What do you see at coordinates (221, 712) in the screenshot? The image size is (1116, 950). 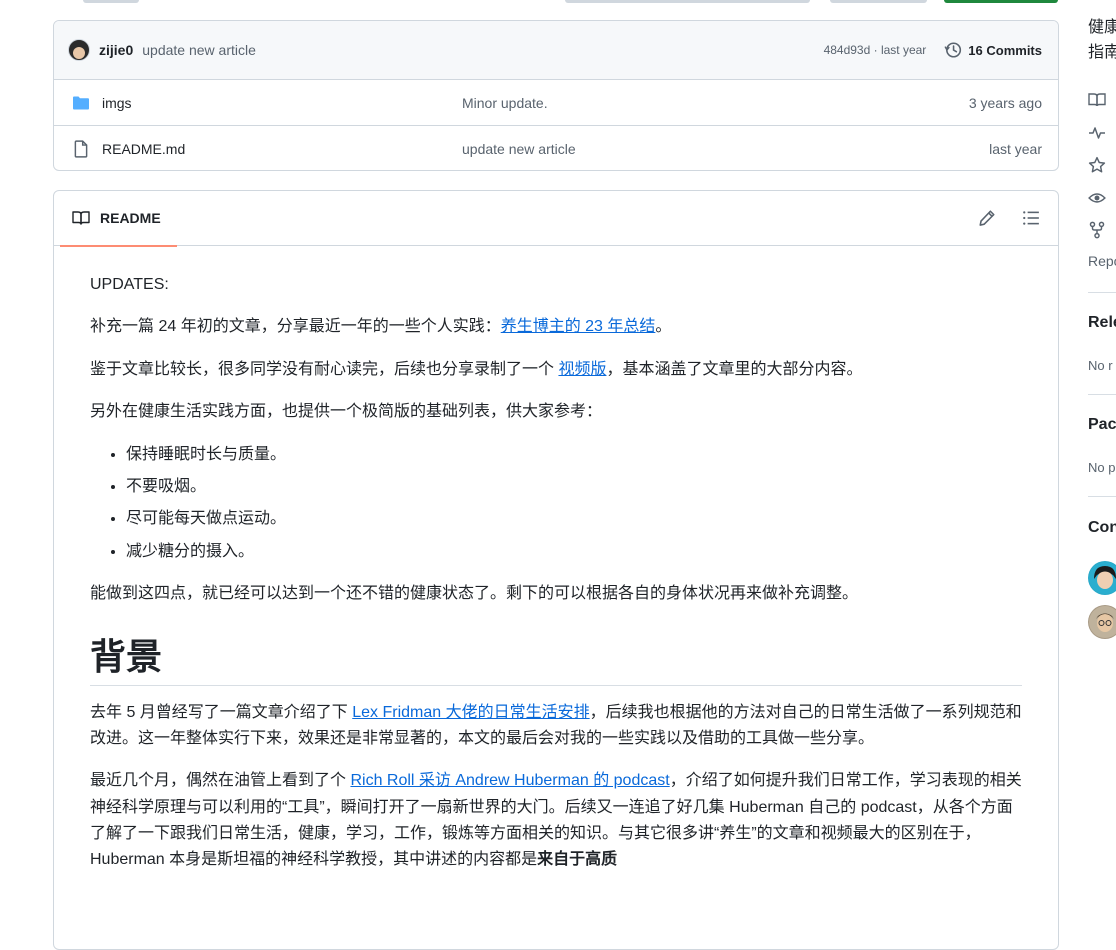 I see `text: 去年 5 月曾经写了一篇文章介绍了下` at bounding box center [221, 712].